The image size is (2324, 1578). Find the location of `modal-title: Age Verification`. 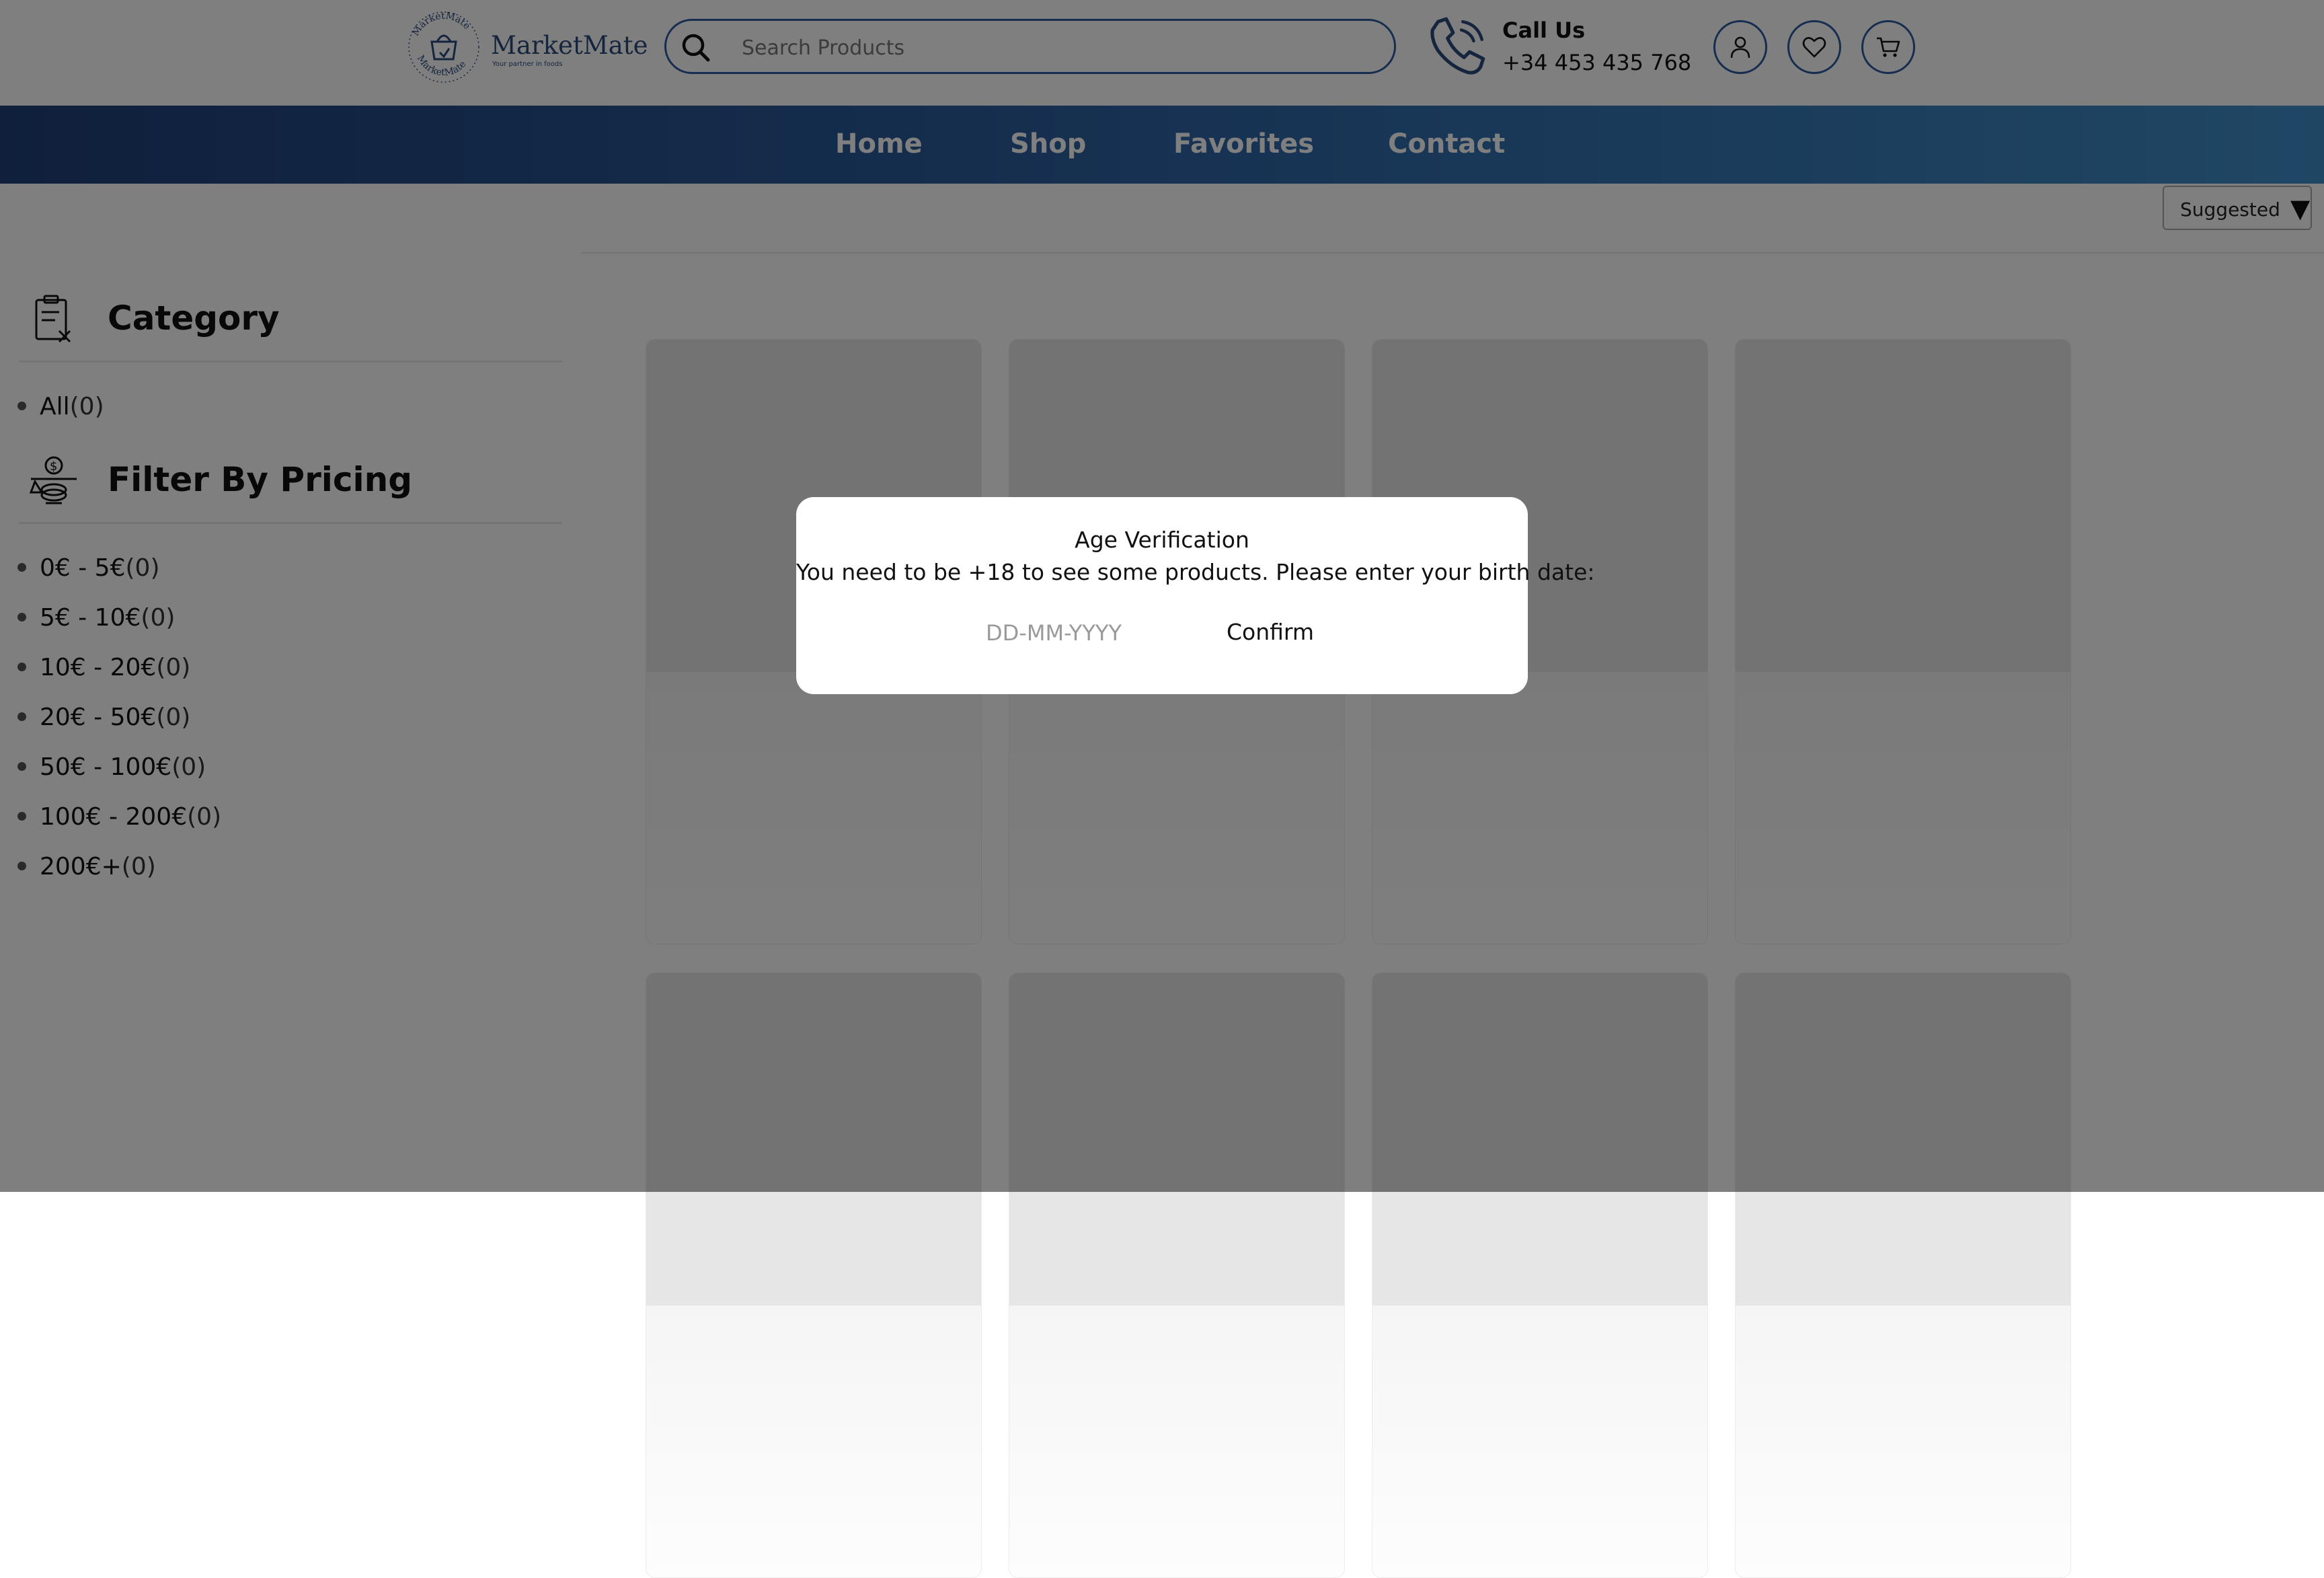

modal-title: Age Verification is located at coordinates (1162, 540).